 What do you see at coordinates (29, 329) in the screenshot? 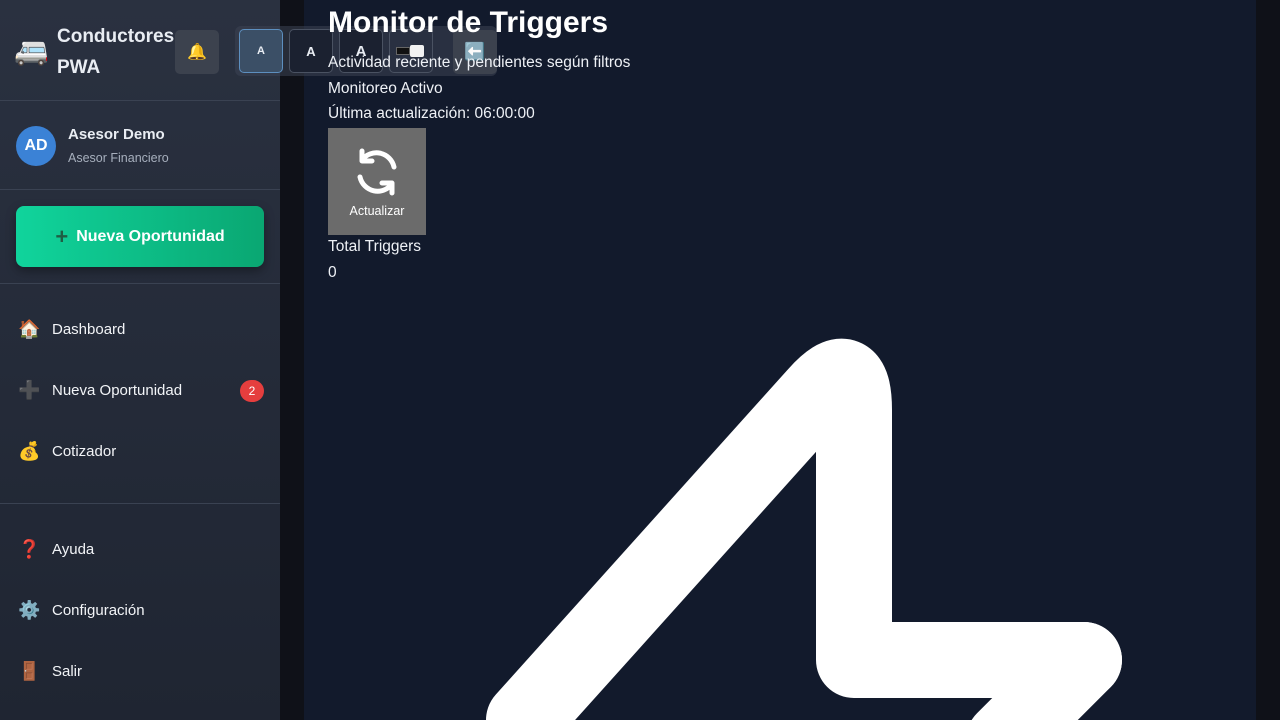
I see `house-icon: 🏠` at bounding box center [29, 329].